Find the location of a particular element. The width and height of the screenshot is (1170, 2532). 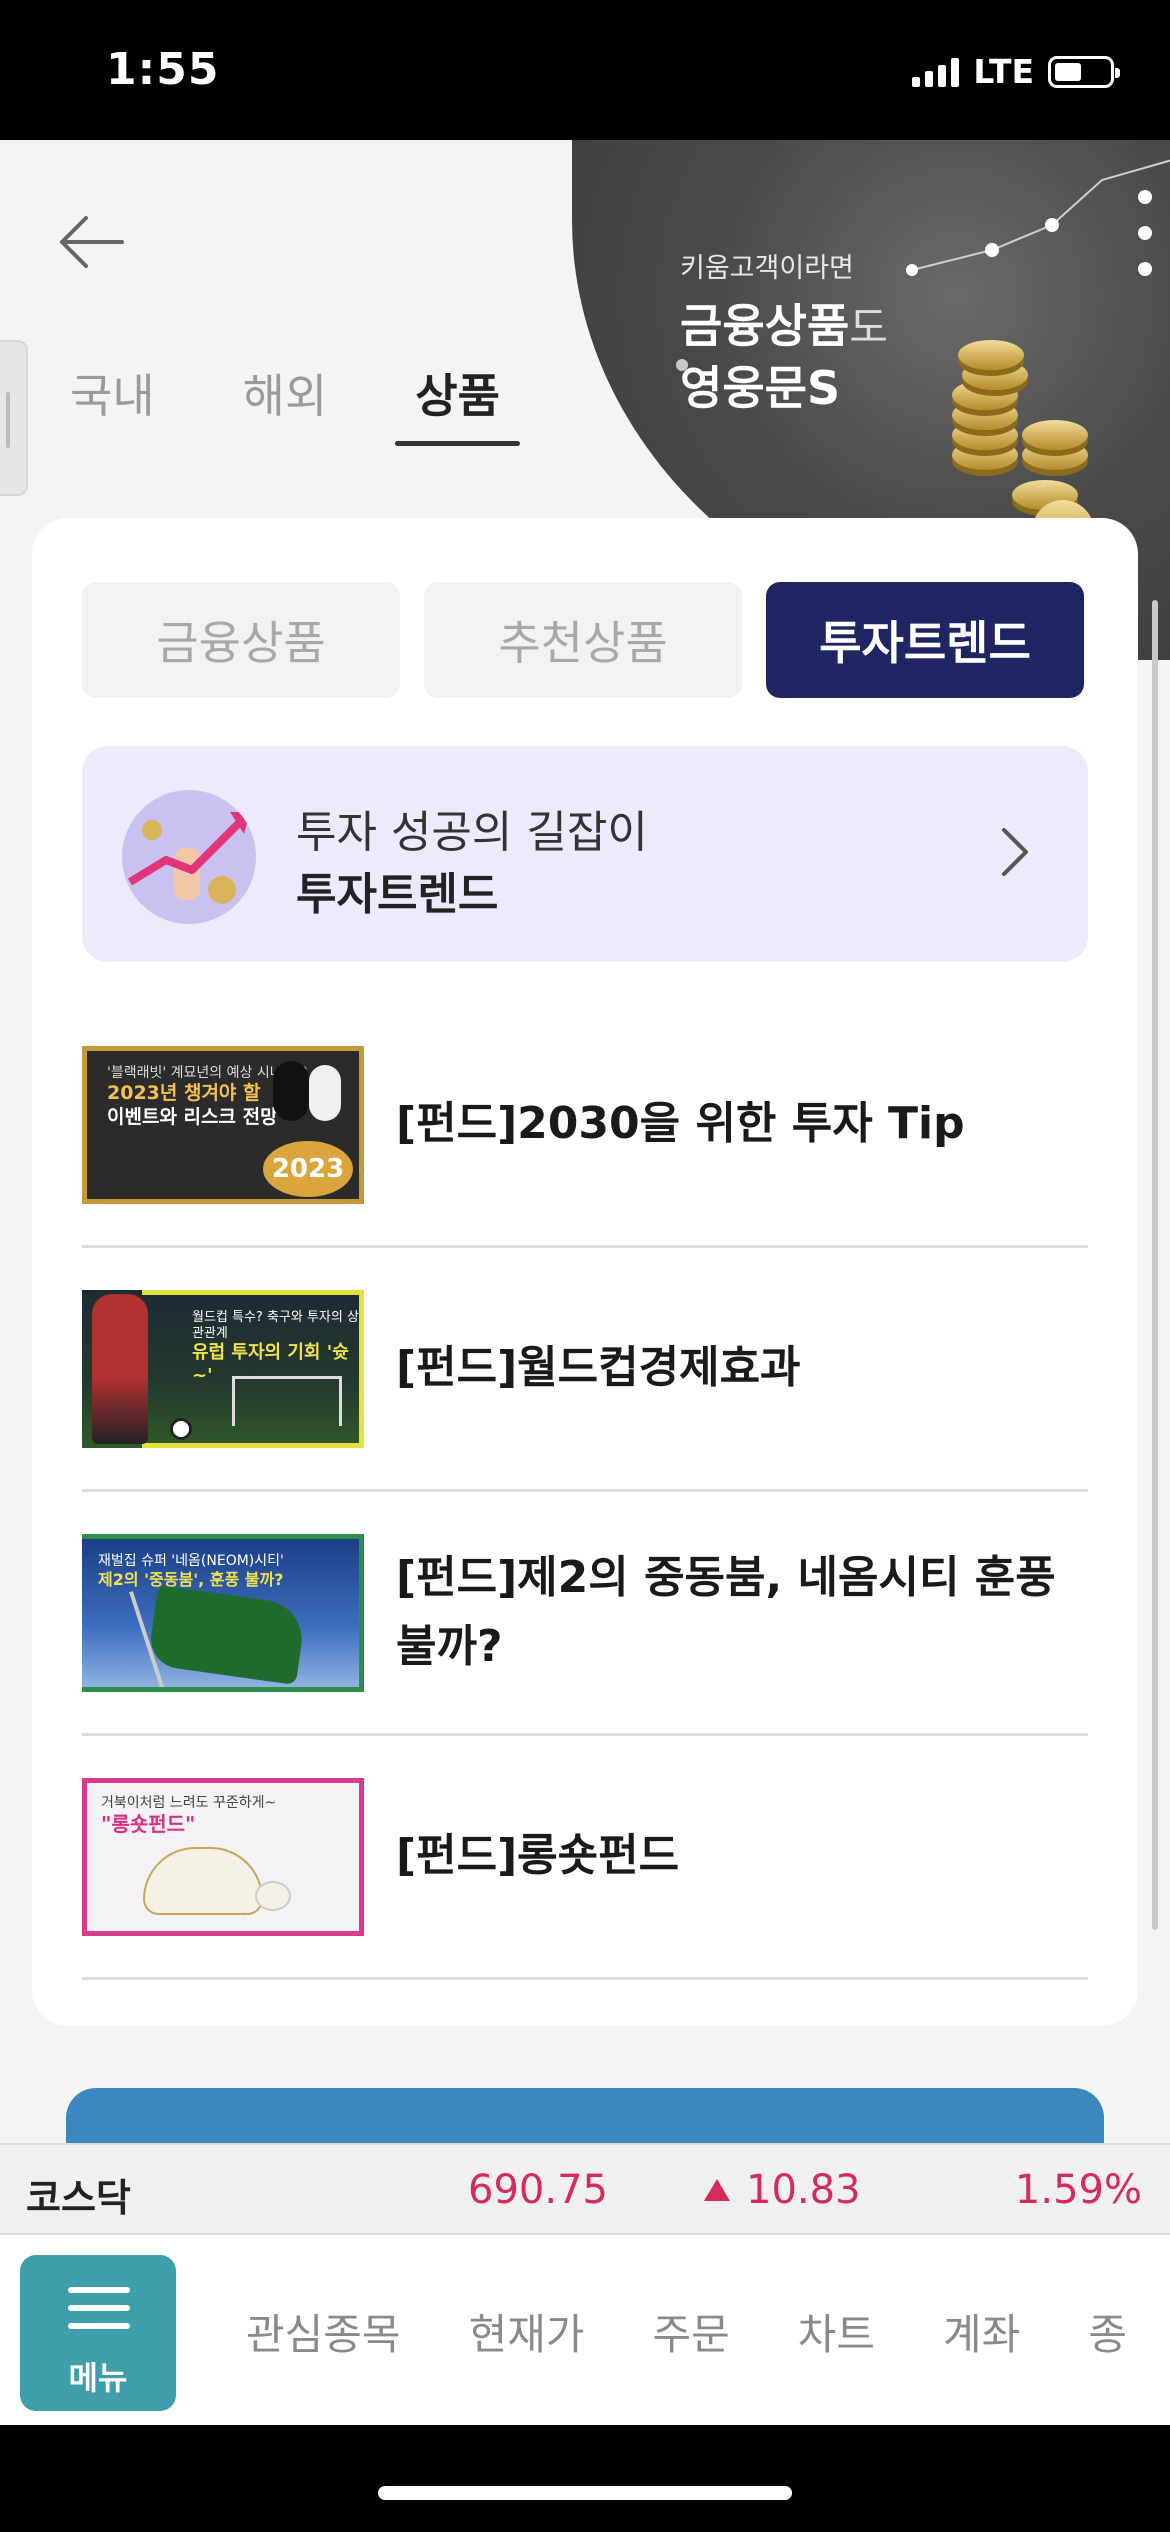

market-tabs: 국내 해외 상품 is located at coordinates (329, 403).